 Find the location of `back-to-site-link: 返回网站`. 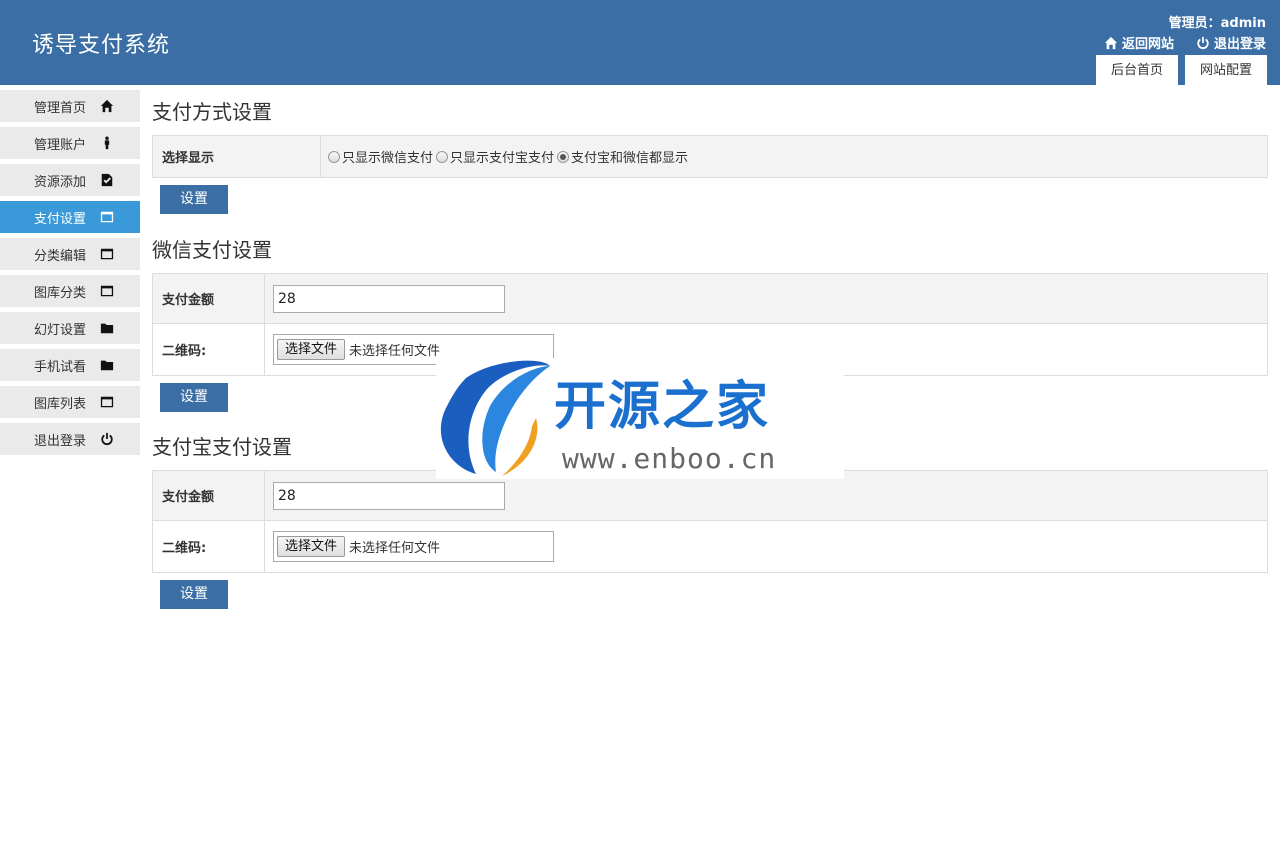

back-to-site-link: 返回网站 is located at coordinates (1139, 42).